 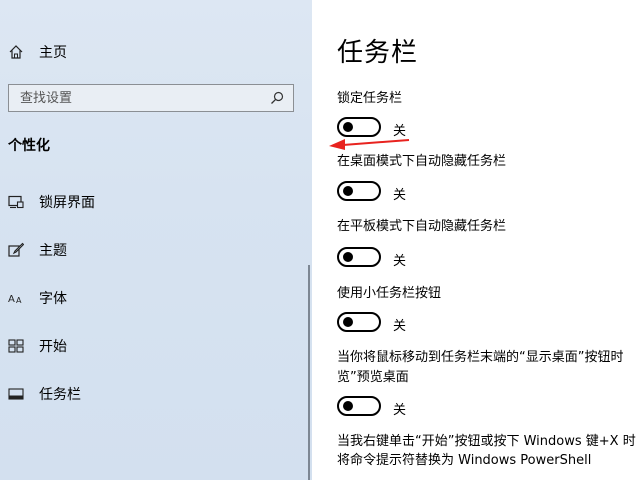 I want to click on sidebar-item-theme: 主题, so click(x=37, y=250).